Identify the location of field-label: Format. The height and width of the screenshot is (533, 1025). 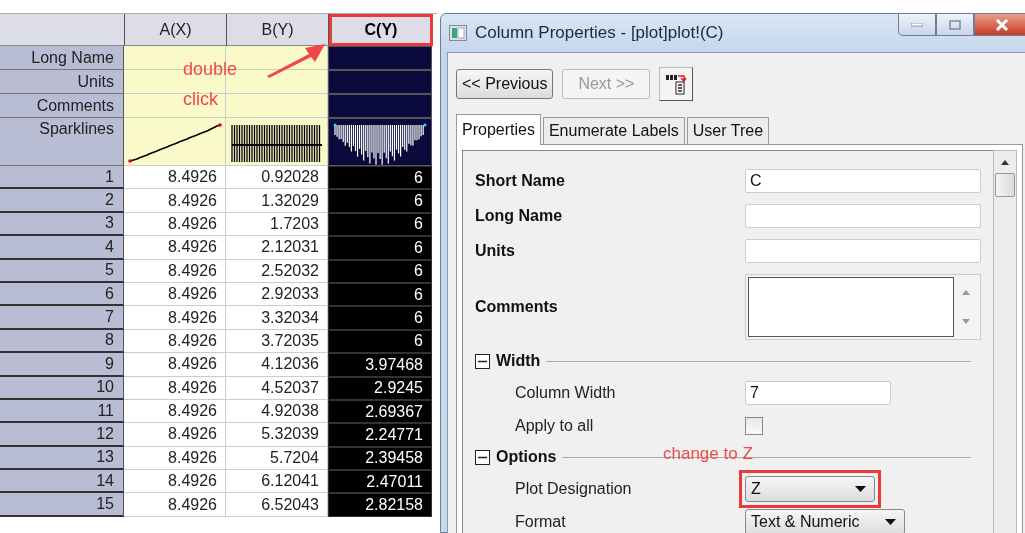
(540, 521).